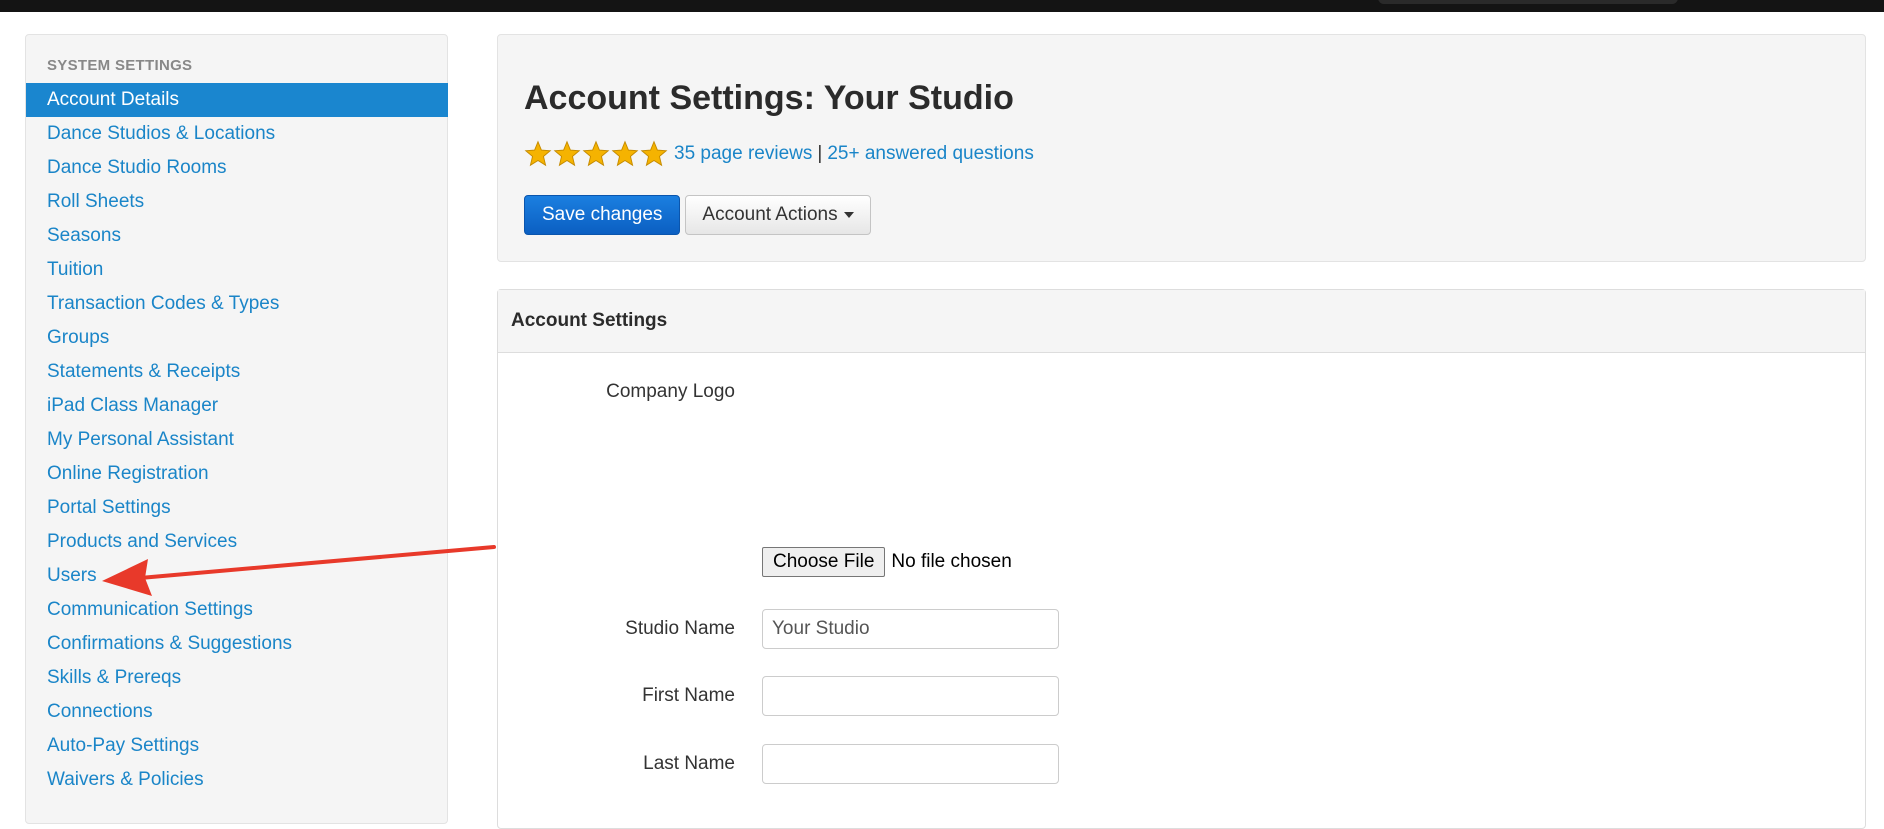 This screenshot has width=1884, height=829. Describe the element at coordinates (951, 561) in the screenshot. I see `file-status-text: No file chosen` at that location.